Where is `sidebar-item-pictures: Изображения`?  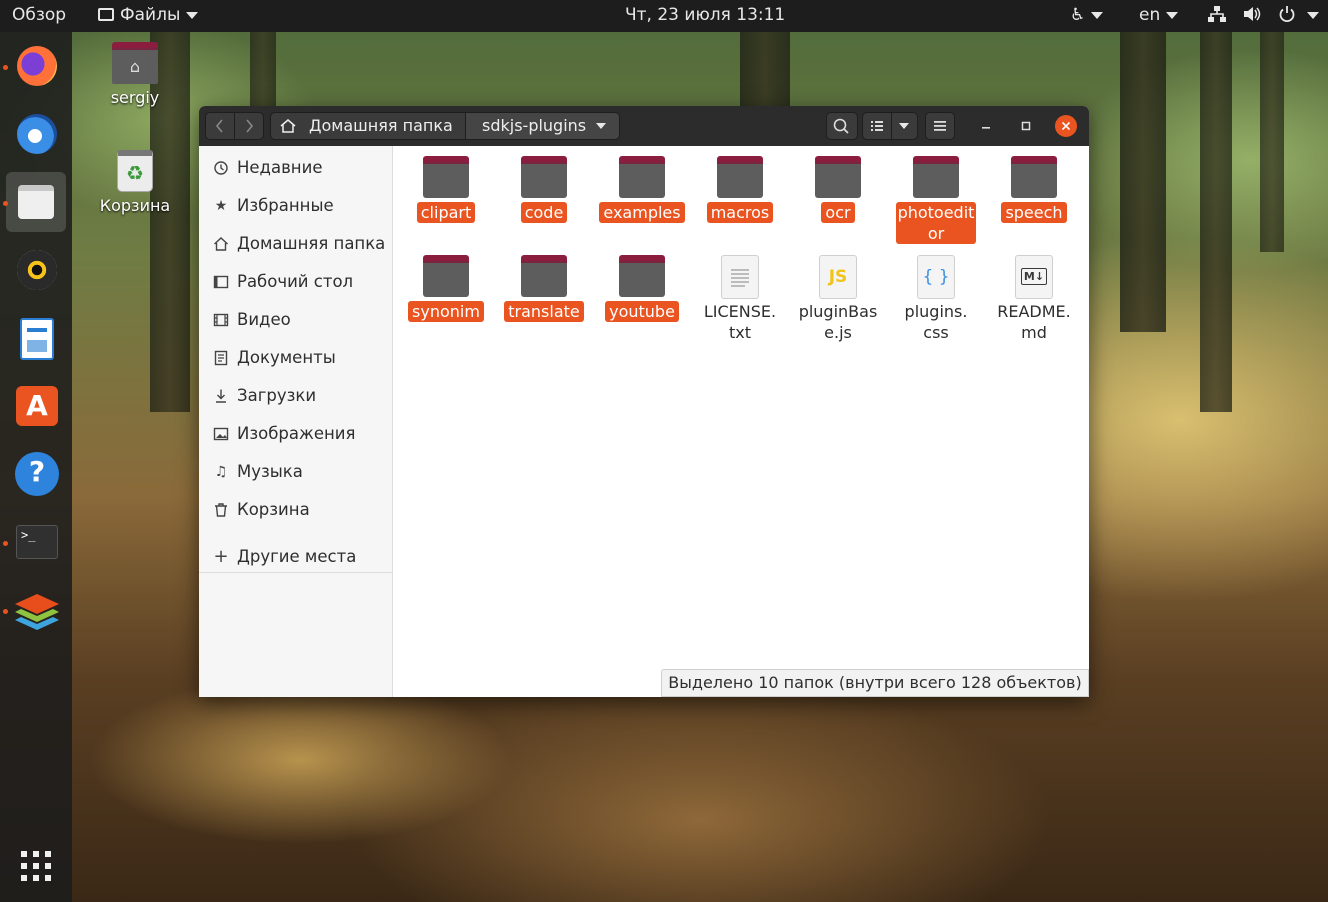
sidebar-item-pictures: Изображения is located at coordinates (296, 434).